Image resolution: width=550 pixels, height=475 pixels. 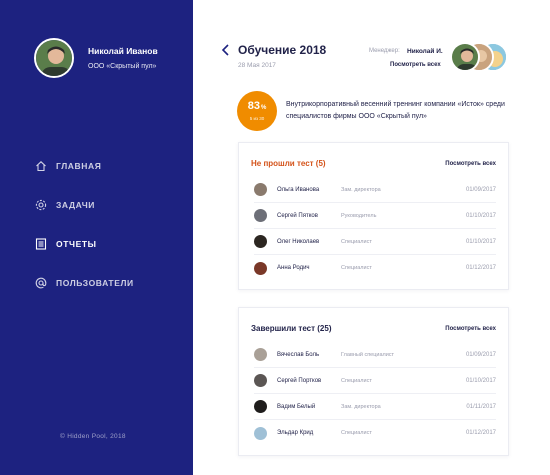 What do you see at coordinates (257, 118) in the screenshot?
I see `progress-count: 5 из 30` at bounding box center [257, 118].